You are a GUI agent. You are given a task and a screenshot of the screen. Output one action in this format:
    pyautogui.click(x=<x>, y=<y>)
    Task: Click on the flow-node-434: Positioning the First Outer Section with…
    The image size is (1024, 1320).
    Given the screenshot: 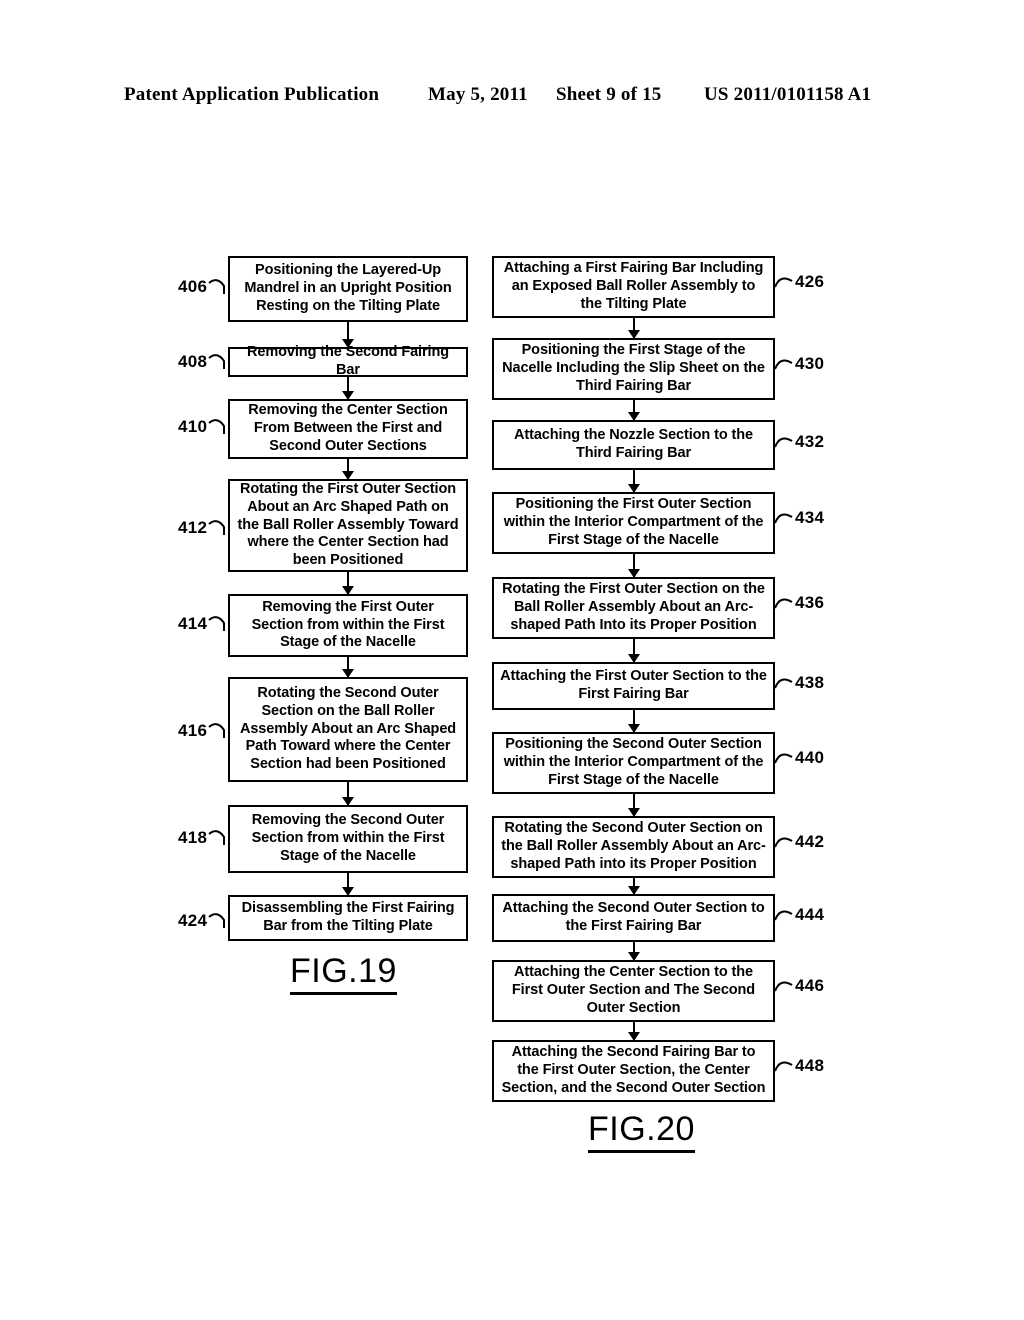 What is the action you would take?
    pyautogui.click(x=633, y=523)
    